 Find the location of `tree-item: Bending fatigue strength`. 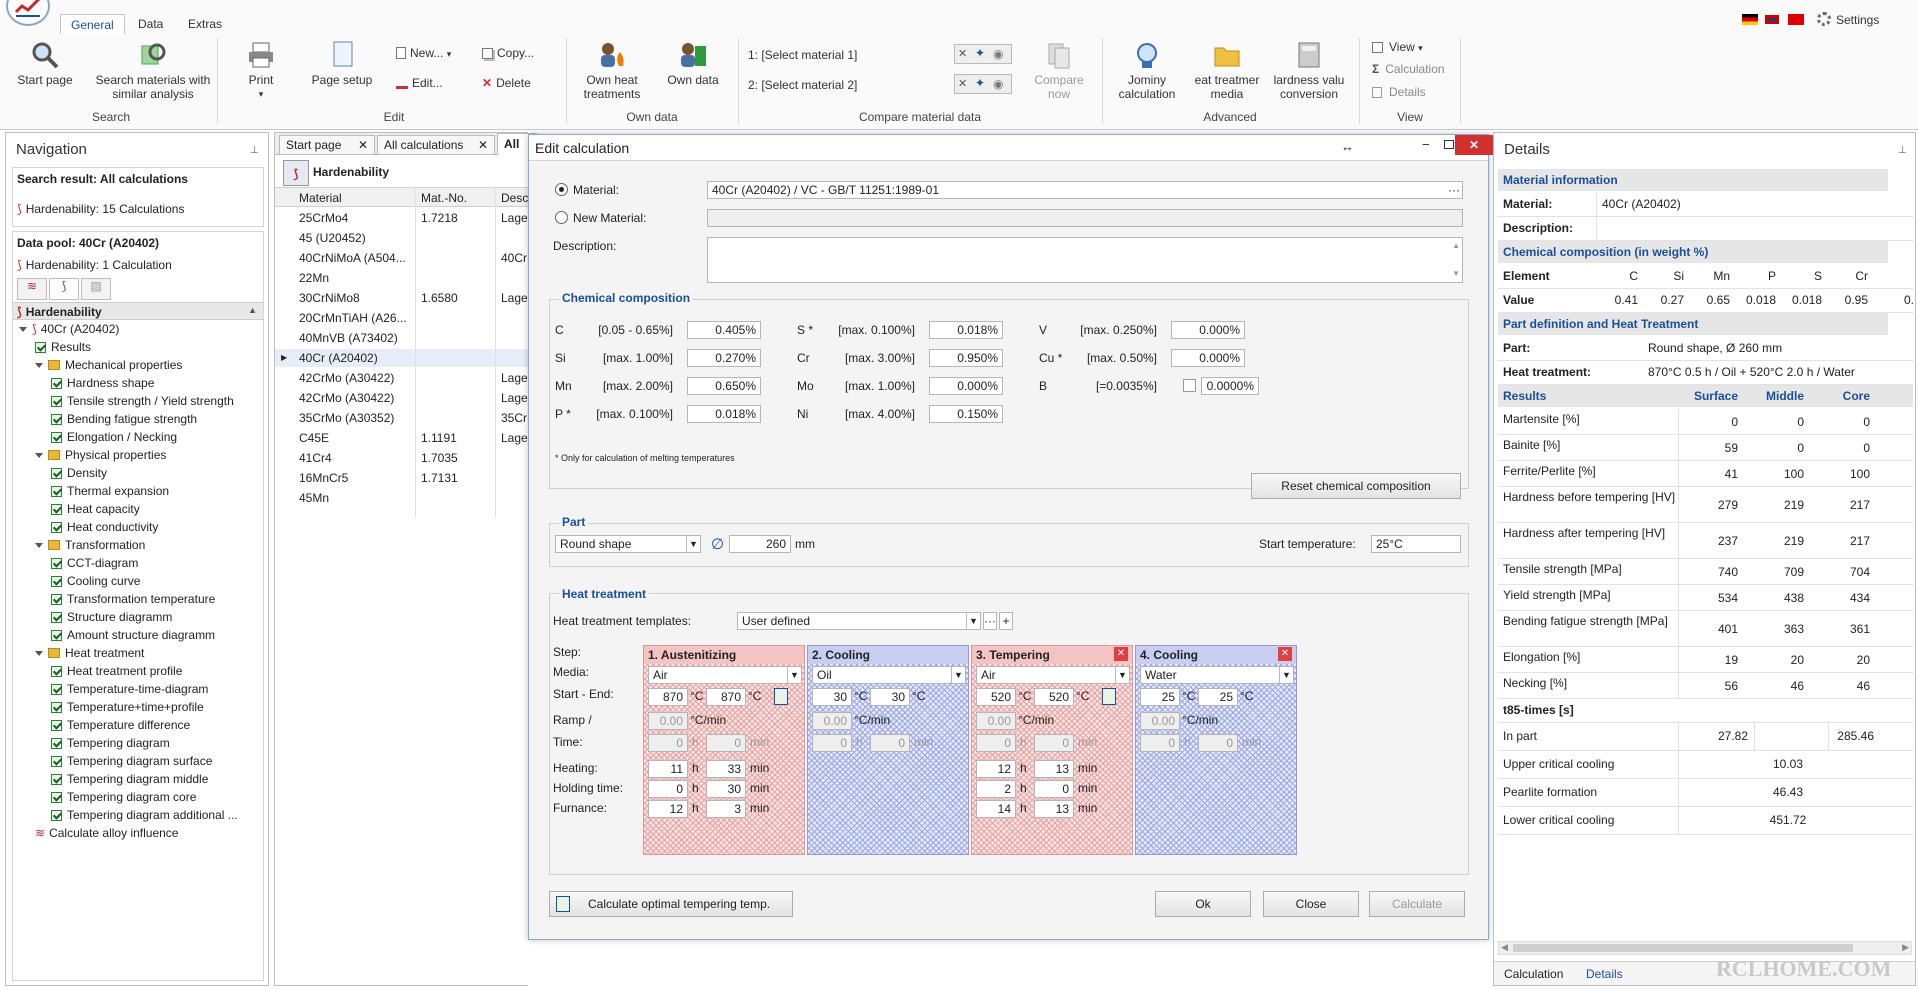

tree-item: Bending fatigue strength is located at coordinates (124, 419).